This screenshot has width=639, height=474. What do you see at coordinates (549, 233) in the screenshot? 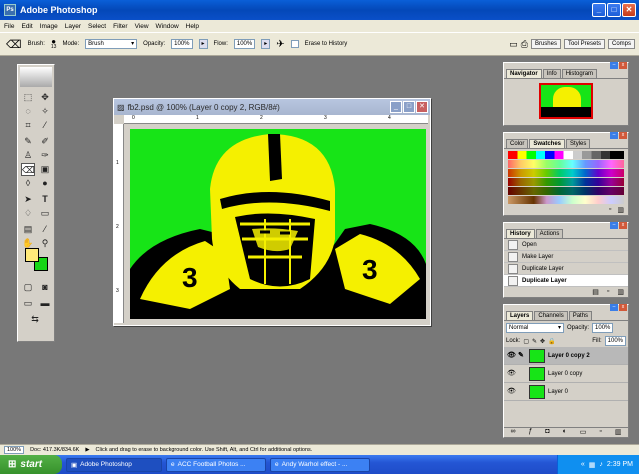
I see `tab-actions: Actions` at bounding box center [549, 233].